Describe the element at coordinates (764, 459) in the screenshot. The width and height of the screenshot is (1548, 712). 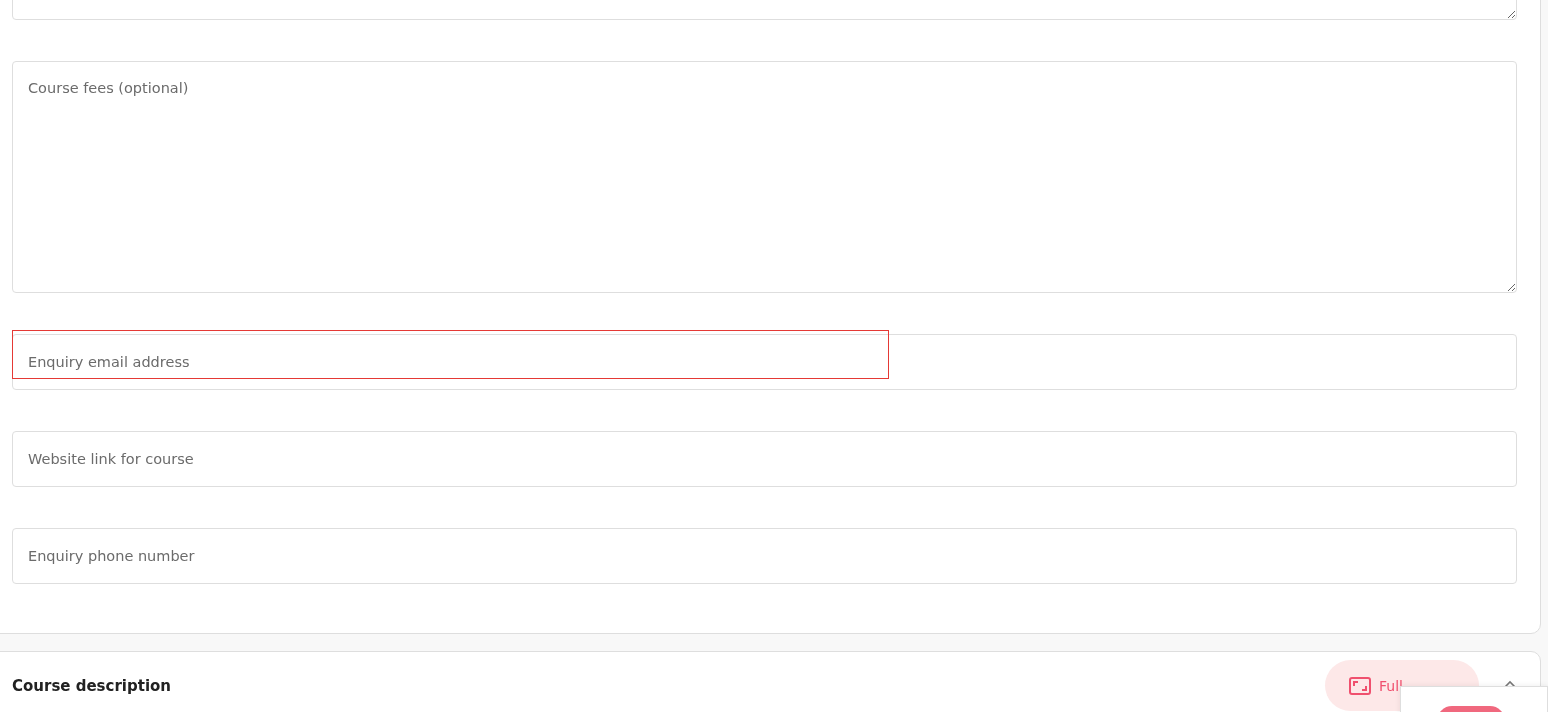
I see `input-field: Website link for course` at that location.